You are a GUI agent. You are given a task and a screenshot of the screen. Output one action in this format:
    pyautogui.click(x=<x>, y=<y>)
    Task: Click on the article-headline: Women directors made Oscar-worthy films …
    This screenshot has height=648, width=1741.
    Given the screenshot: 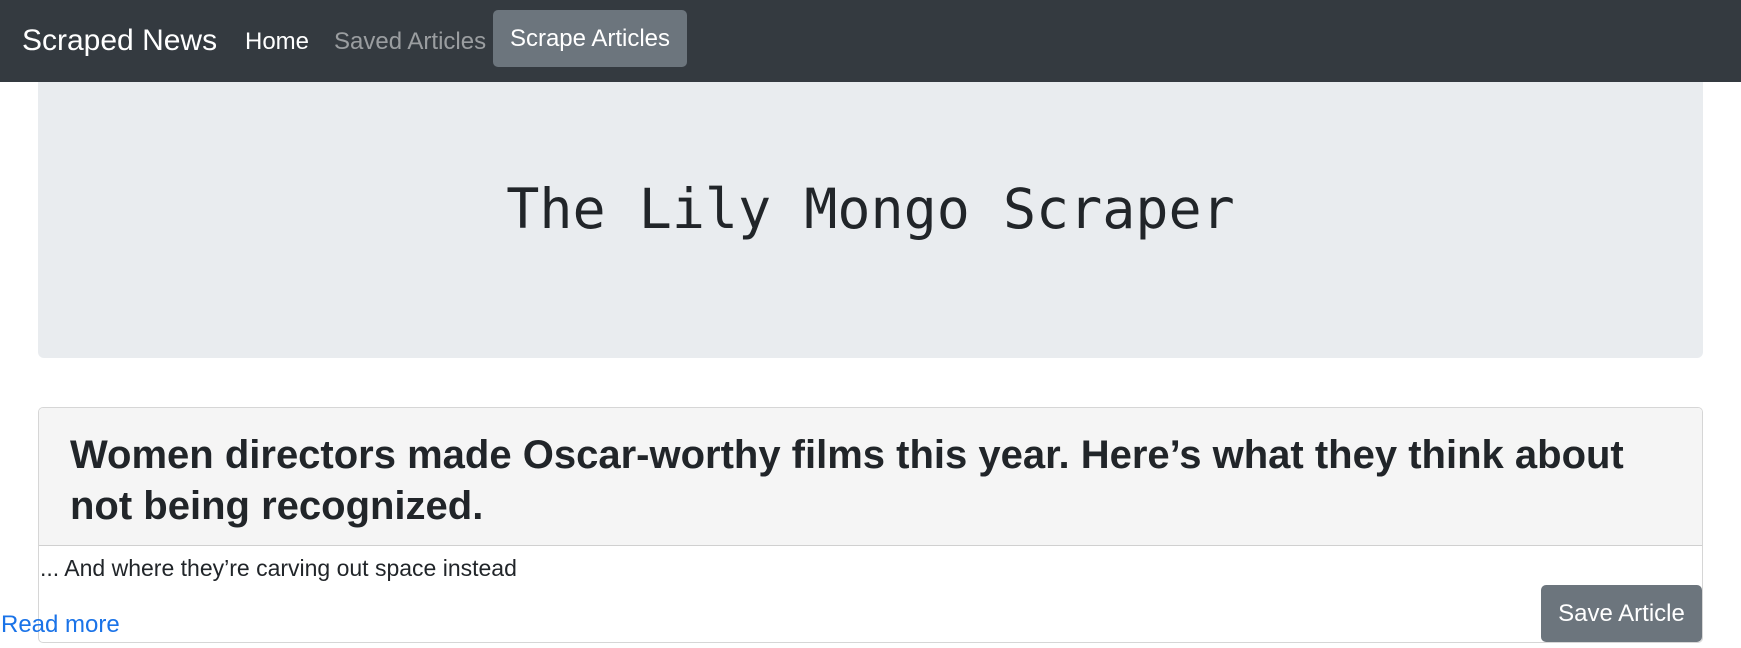 What is the action you would take?
    pyautogui.click(x=847, y=480)
    